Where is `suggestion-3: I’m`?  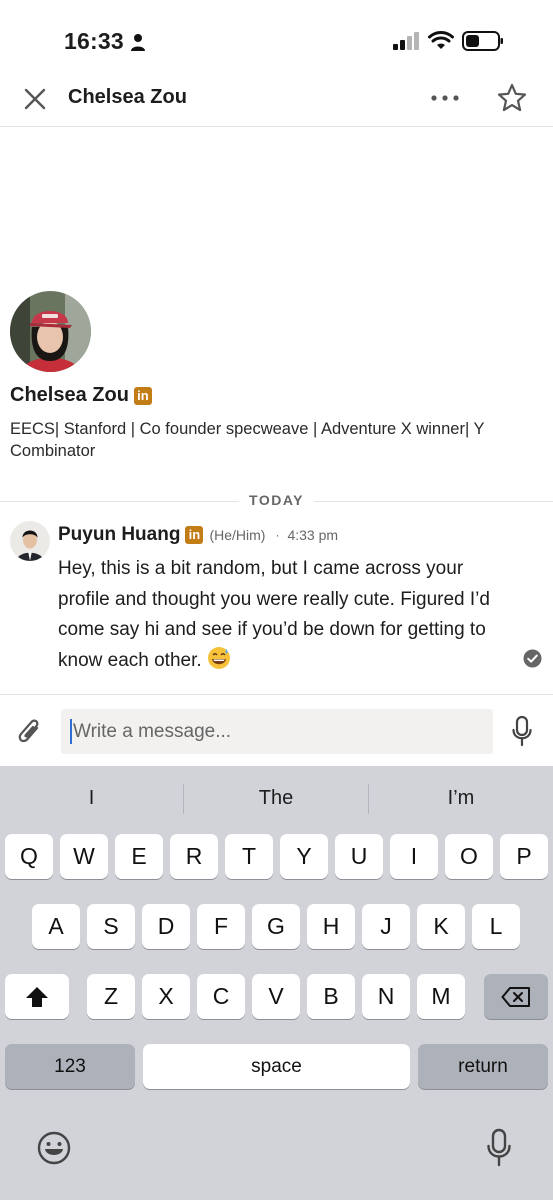
suggestion-3: I’m is located at coordinates (461, 798).